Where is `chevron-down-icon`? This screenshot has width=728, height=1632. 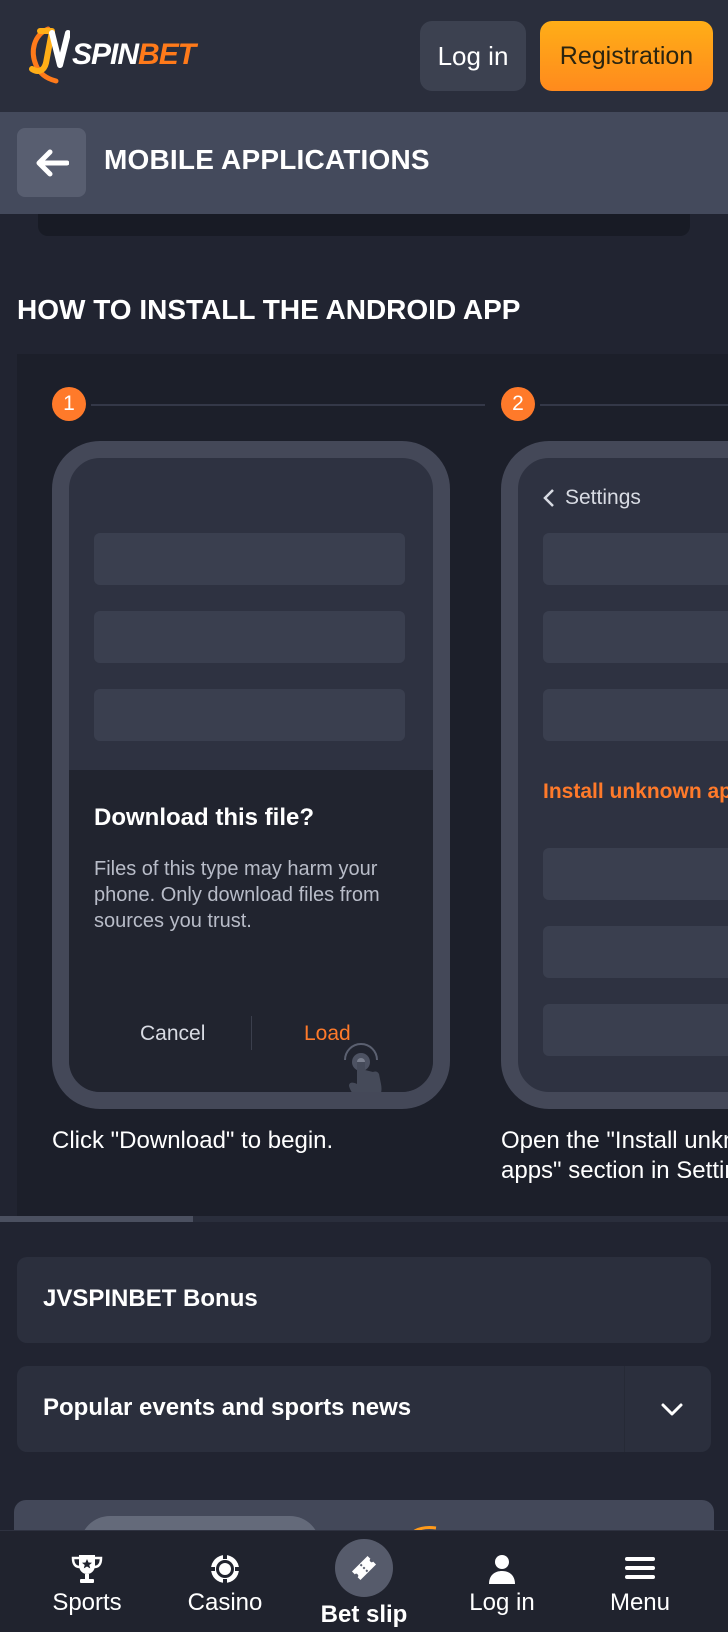
chevron-down-icon is located at coordinates (672, 1409).